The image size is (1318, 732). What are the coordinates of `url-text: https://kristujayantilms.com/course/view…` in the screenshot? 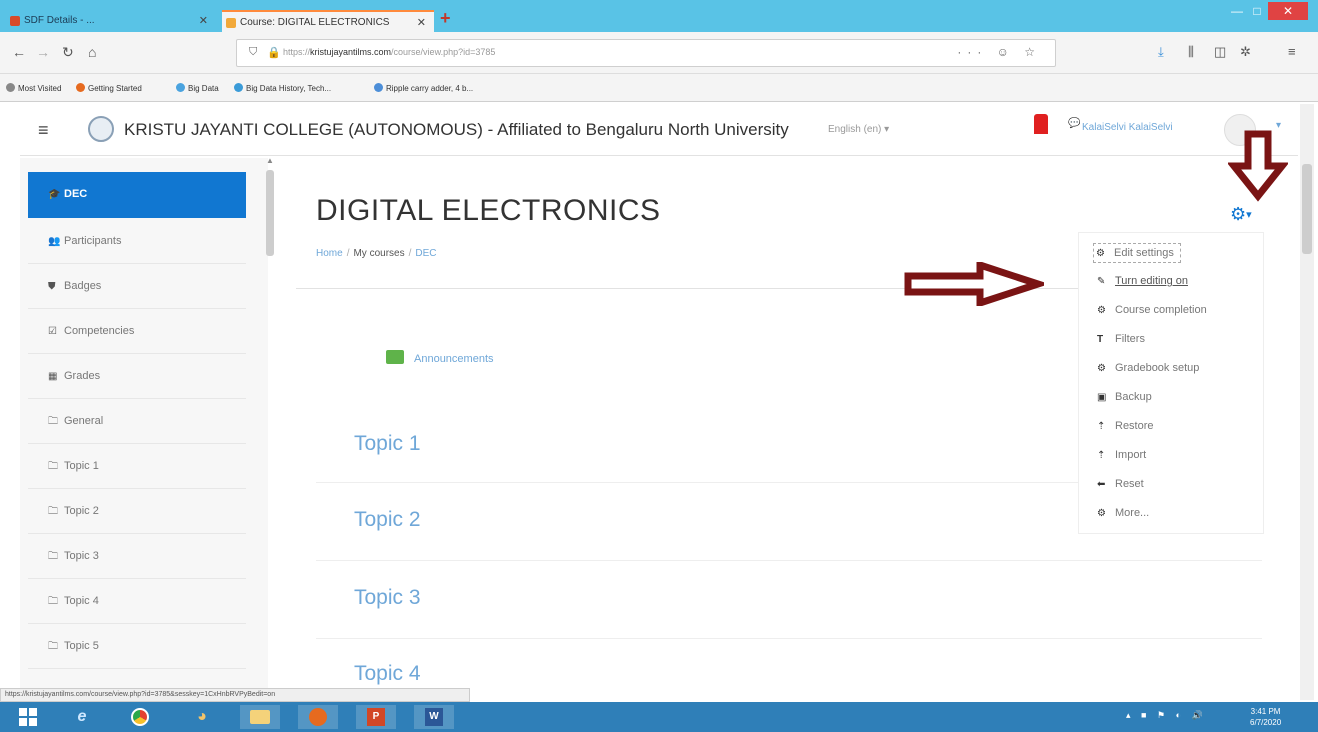 It's located at (389, 52).